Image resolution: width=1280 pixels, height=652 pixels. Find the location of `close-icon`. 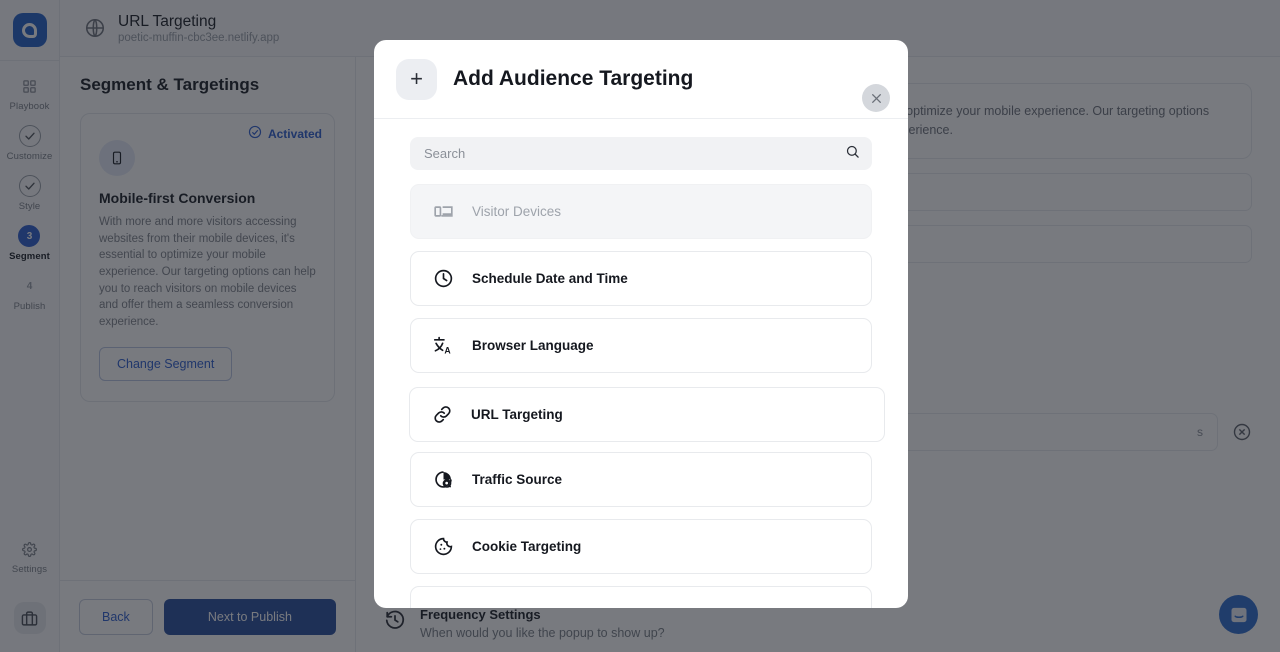

close-icon is located at coordinates (876, 98).